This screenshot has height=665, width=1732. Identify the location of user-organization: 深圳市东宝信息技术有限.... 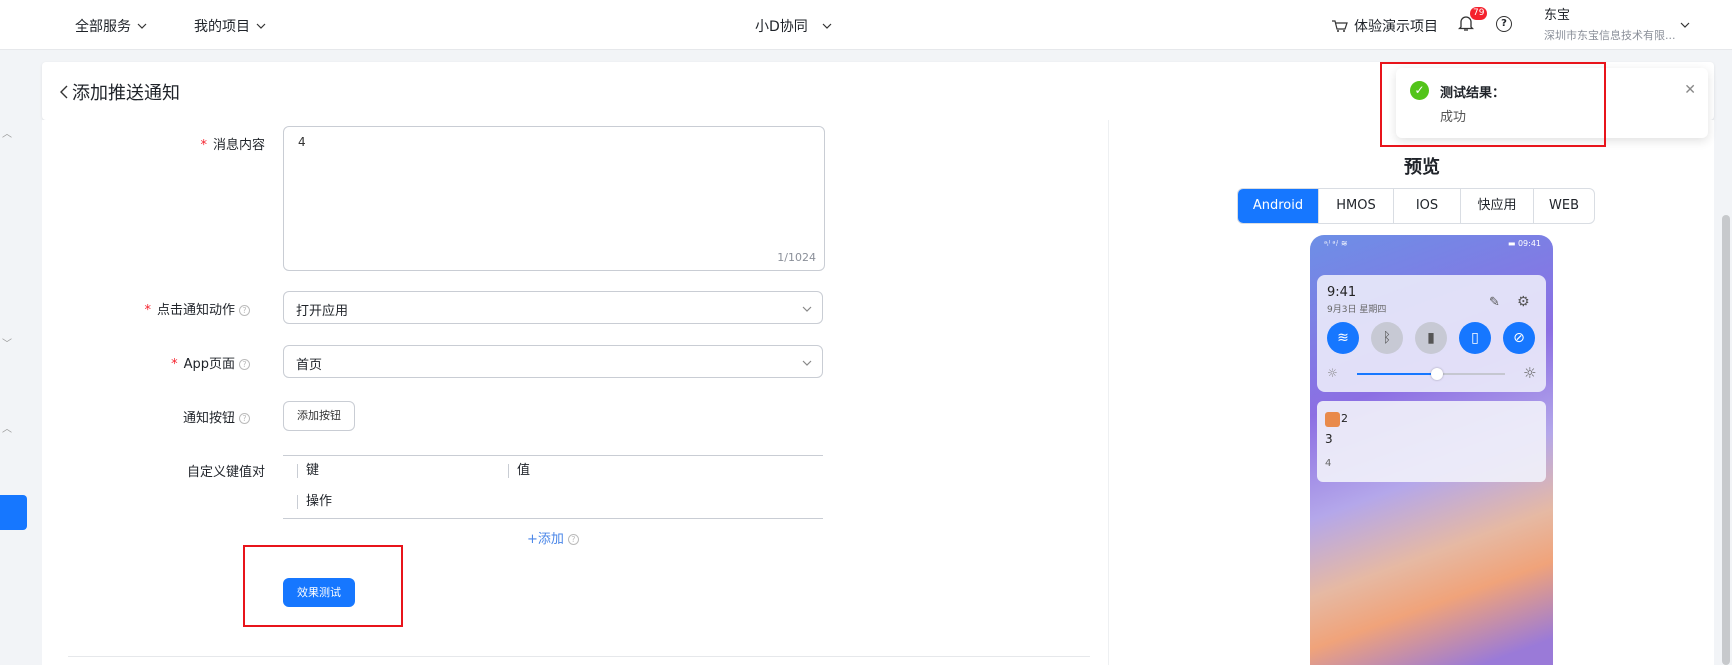
(1610, 35).